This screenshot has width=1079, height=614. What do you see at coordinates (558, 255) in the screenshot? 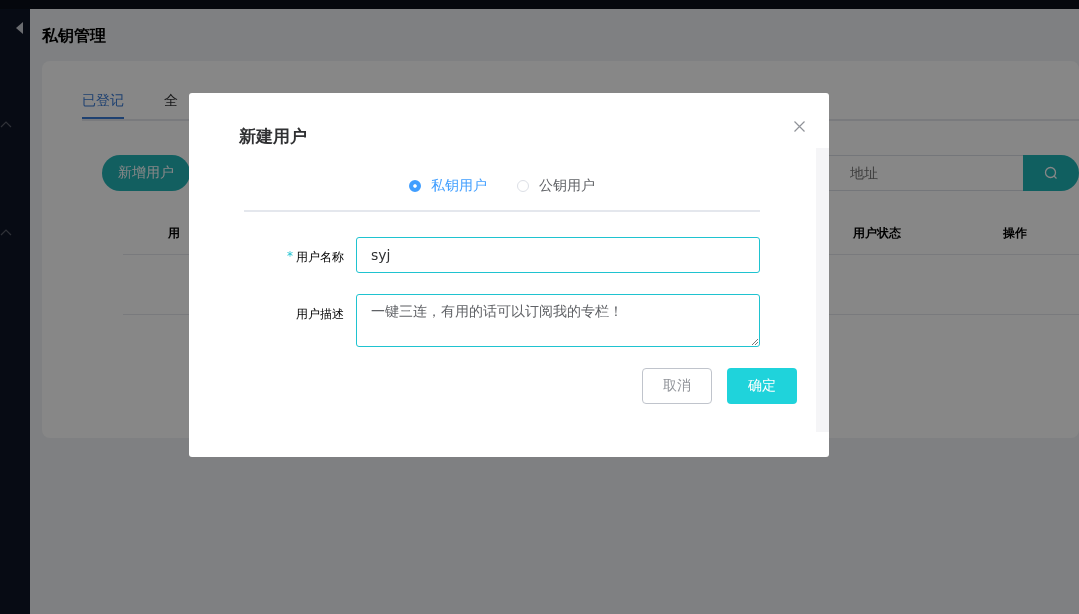
I see `input-field: syj` at bounding box center [558, 255].